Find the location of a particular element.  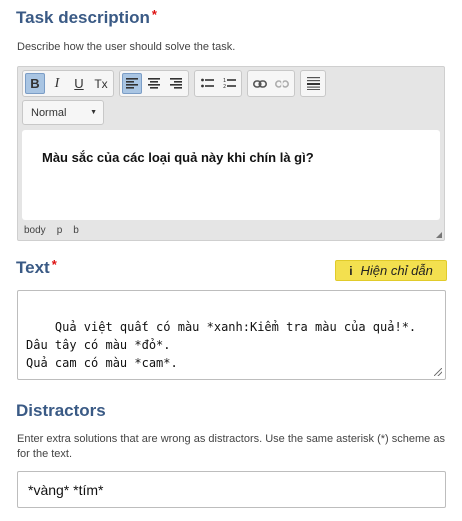

align-right-icon is located at coordinates (176, 83).